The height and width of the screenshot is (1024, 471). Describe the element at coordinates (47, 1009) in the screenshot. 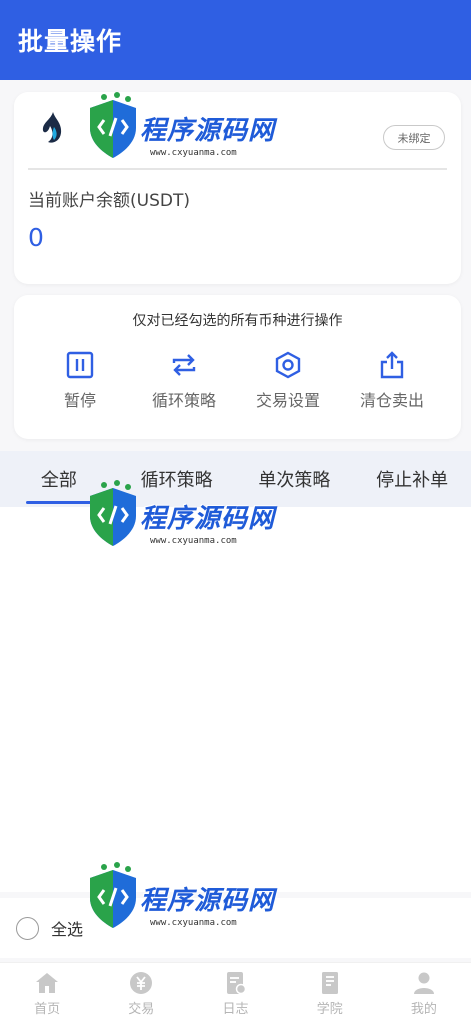

I see `tabbar-label-home: 首页` at that location.